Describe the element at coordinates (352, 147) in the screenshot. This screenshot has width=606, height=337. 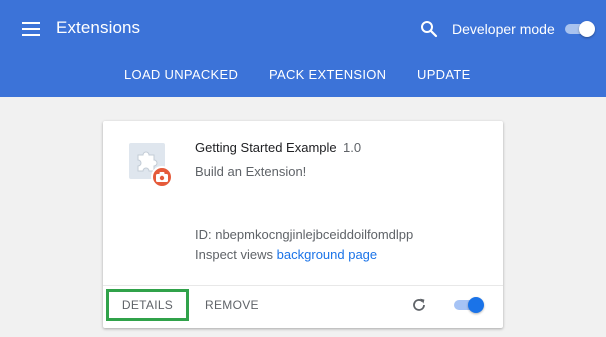
I see `extension-version: 1.0` at that location.